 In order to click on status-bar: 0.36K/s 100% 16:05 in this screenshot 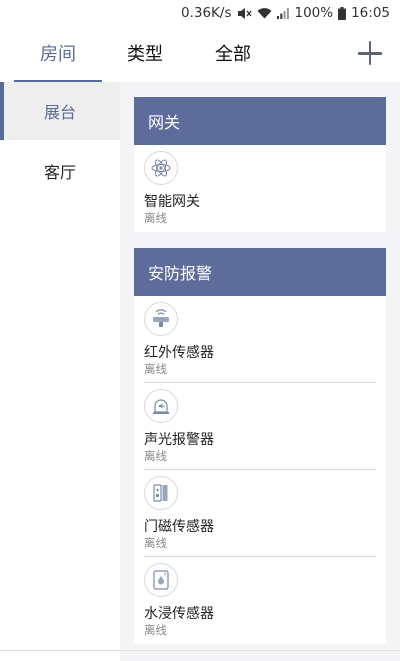, I will do `click(200, 13)`.